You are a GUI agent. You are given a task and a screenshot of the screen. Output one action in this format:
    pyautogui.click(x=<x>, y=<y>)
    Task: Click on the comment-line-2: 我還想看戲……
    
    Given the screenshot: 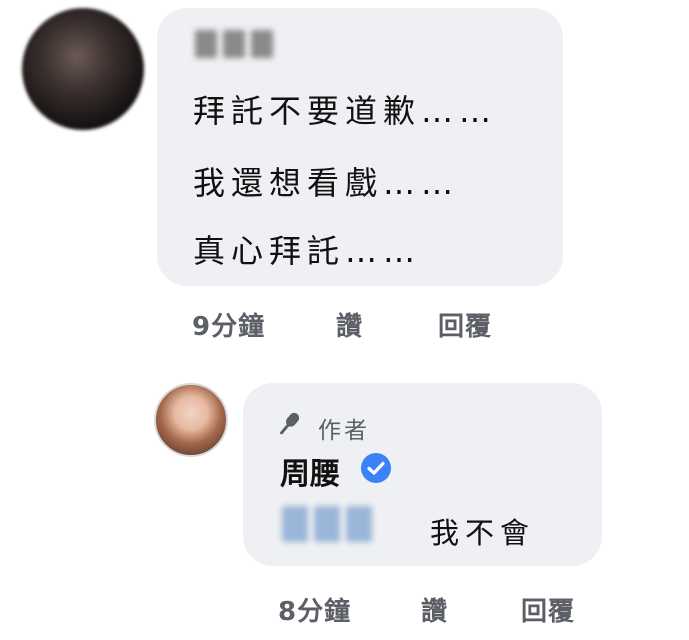 What is the action you would take?
    pyautogui.click(x=326, y=183)
    